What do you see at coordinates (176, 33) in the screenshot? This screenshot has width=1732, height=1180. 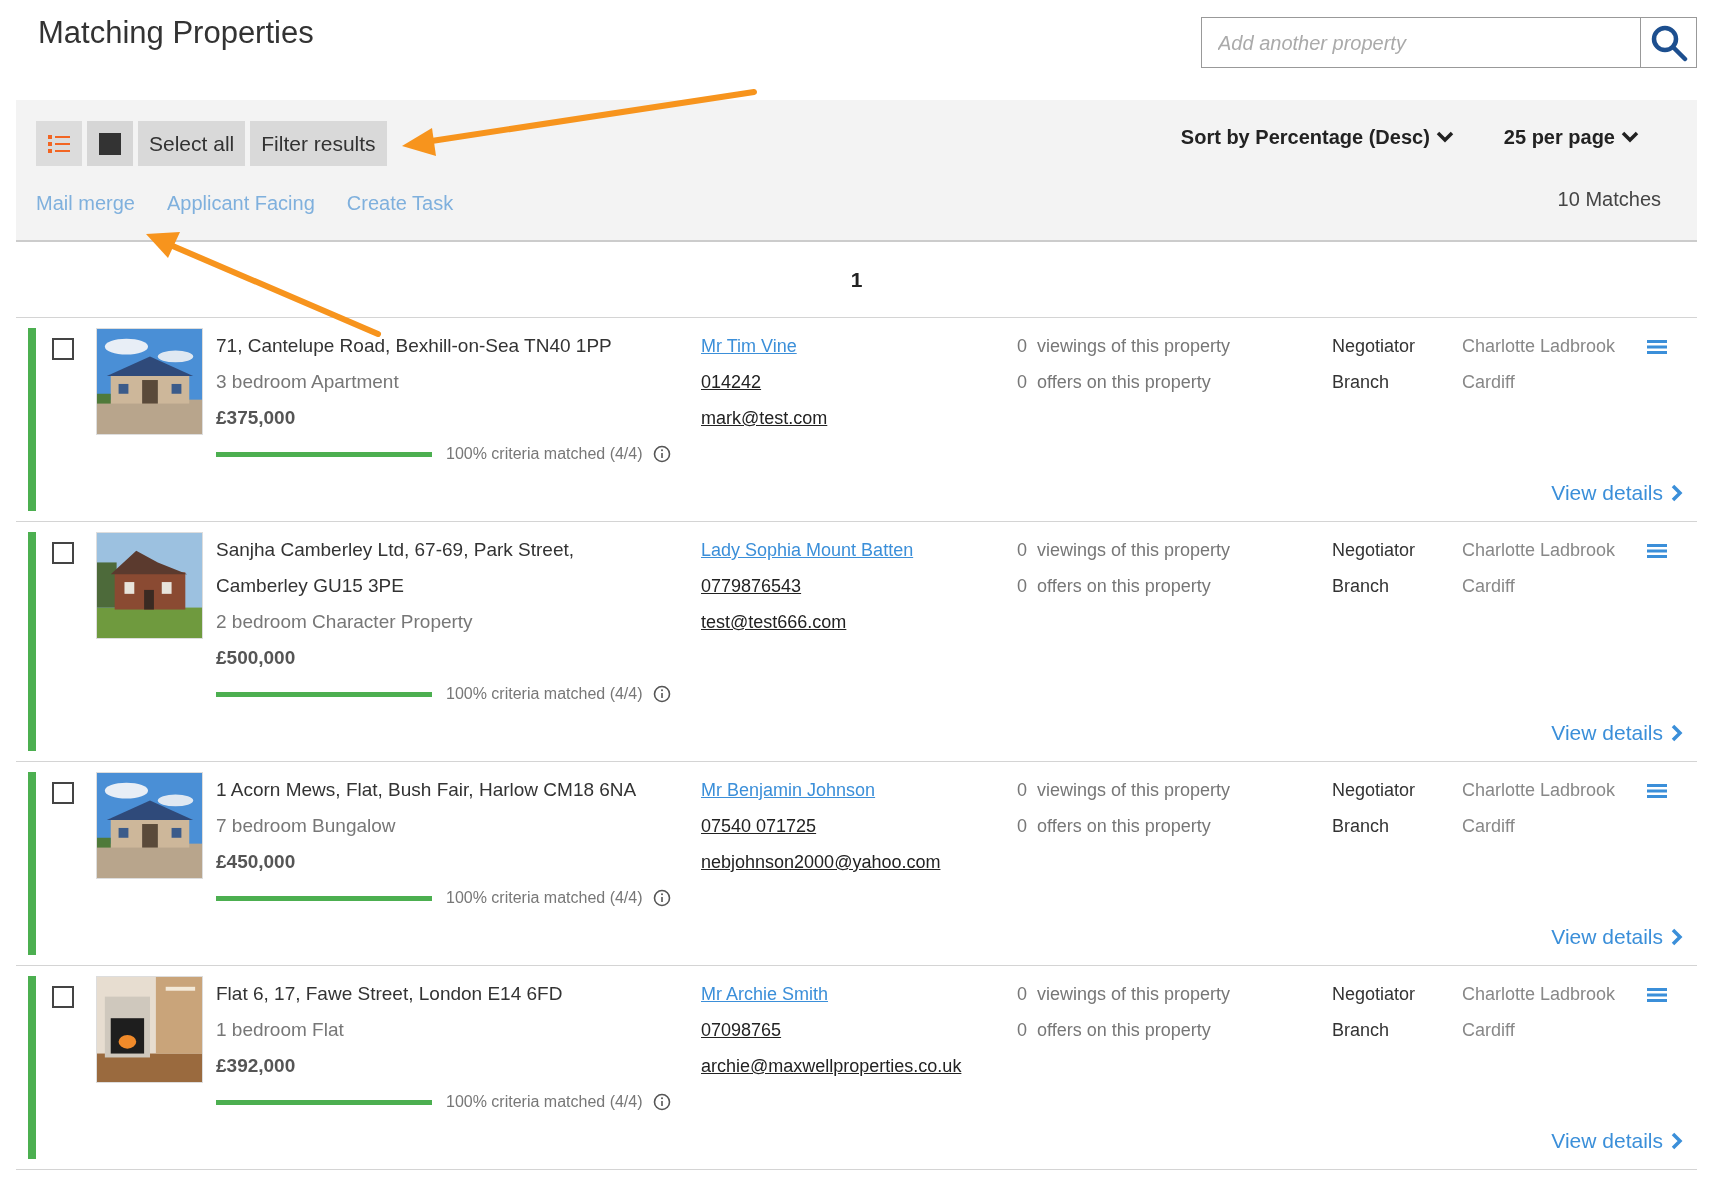 I see `page-title: Matching Properties` at bounding box center [176, 33].